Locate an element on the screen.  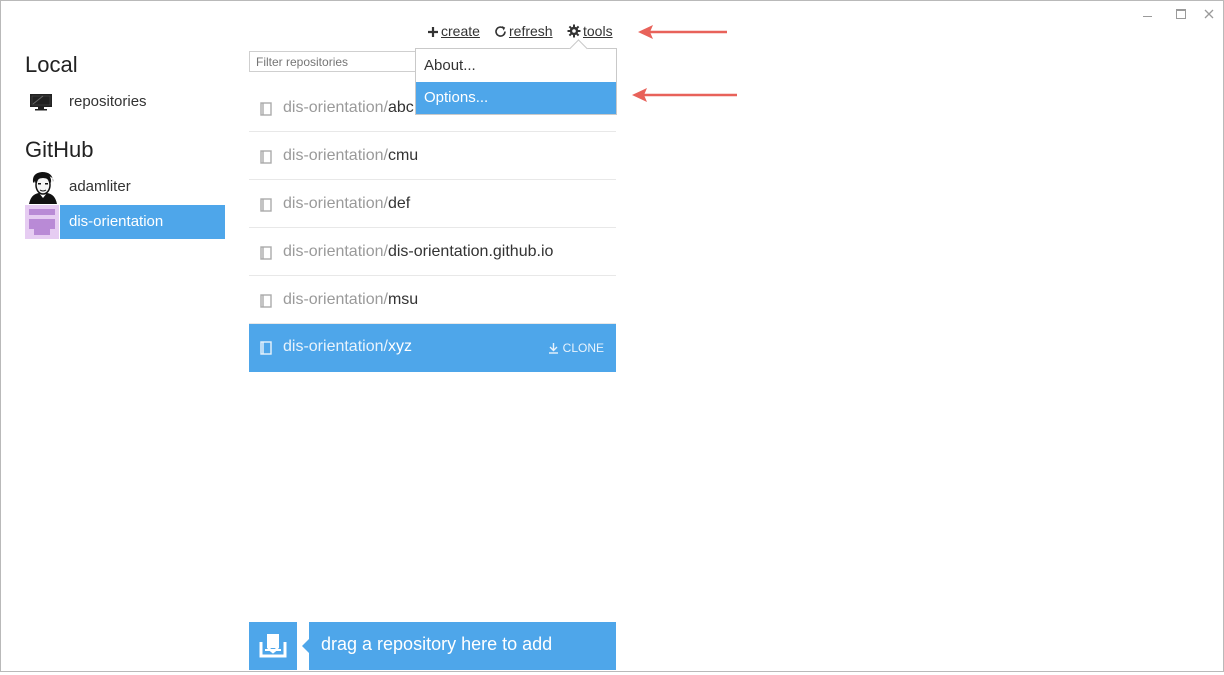
close-button is located at coordinates (1209, 14).